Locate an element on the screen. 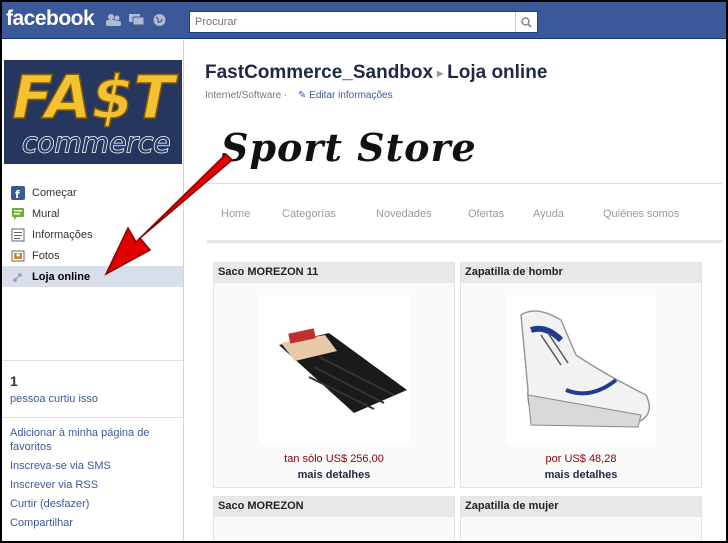  nav-label: Loja online is located at coordinates (61, 276).